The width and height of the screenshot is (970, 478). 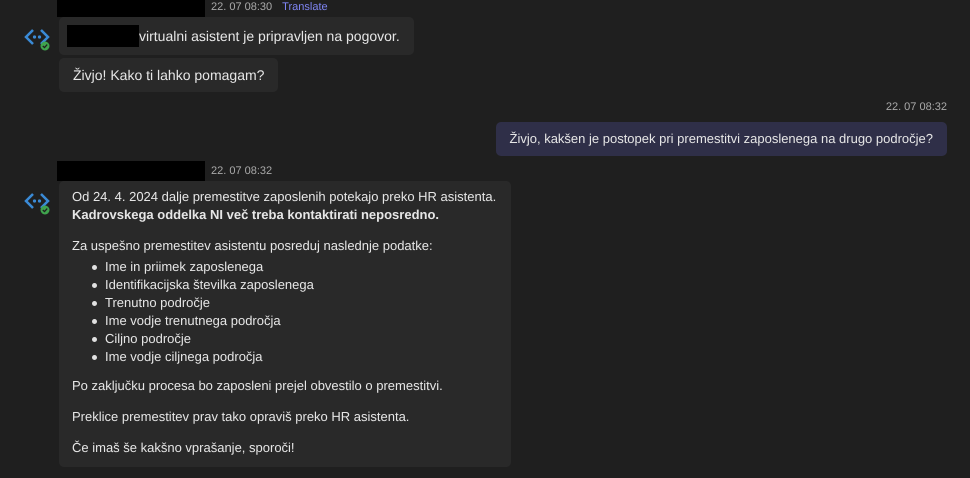 What do you see at coordinates (184, 357) in the screenshot?
I see `list-item-text: Ime vodje ciljnega področja` at bounding box center [184, 357].